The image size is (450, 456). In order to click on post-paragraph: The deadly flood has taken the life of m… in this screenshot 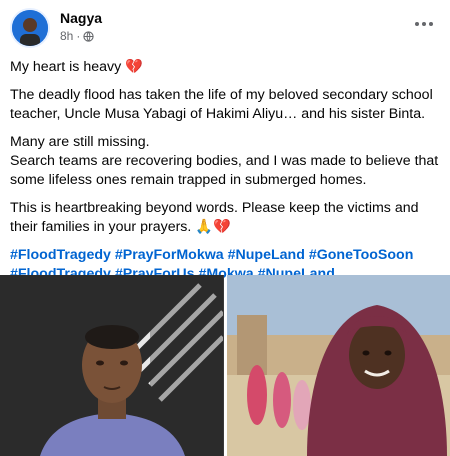, I will do `click(221, 104)`.